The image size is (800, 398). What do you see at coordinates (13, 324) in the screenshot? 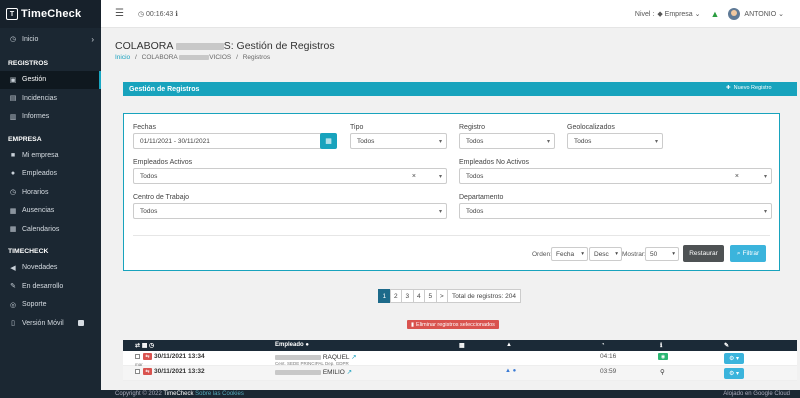
I see `mobile-icon: ▯` at bounding box center [13, 324].